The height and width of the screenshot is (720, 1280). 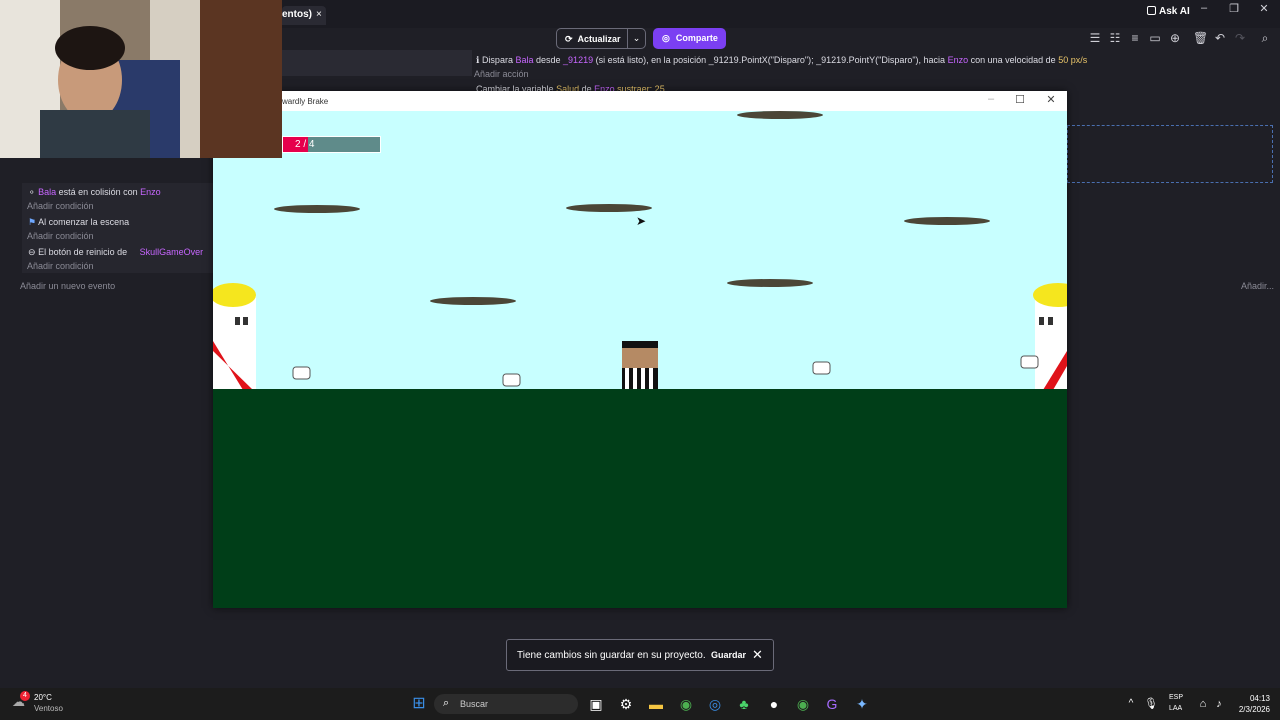 What do you see at coordinates (32, 222) in the screenshot?
I see `flag-icon: ⚑` at bounding box center [32, 222].